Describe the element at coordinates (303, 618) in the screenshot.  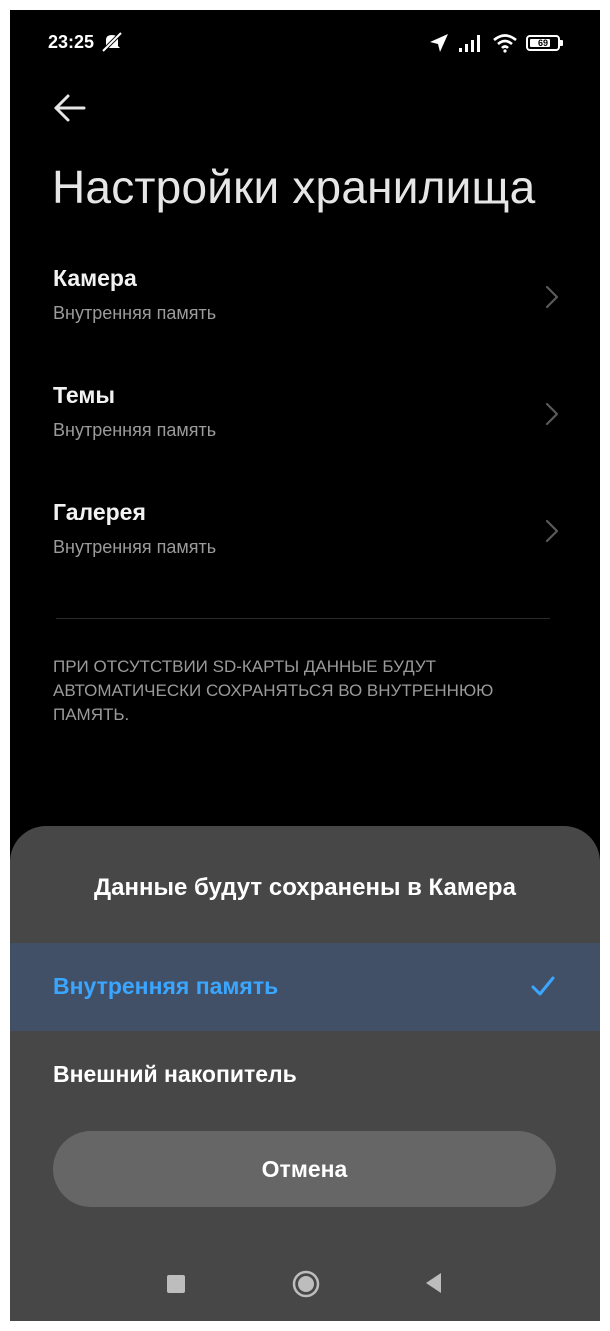
I see `divider` at that location.